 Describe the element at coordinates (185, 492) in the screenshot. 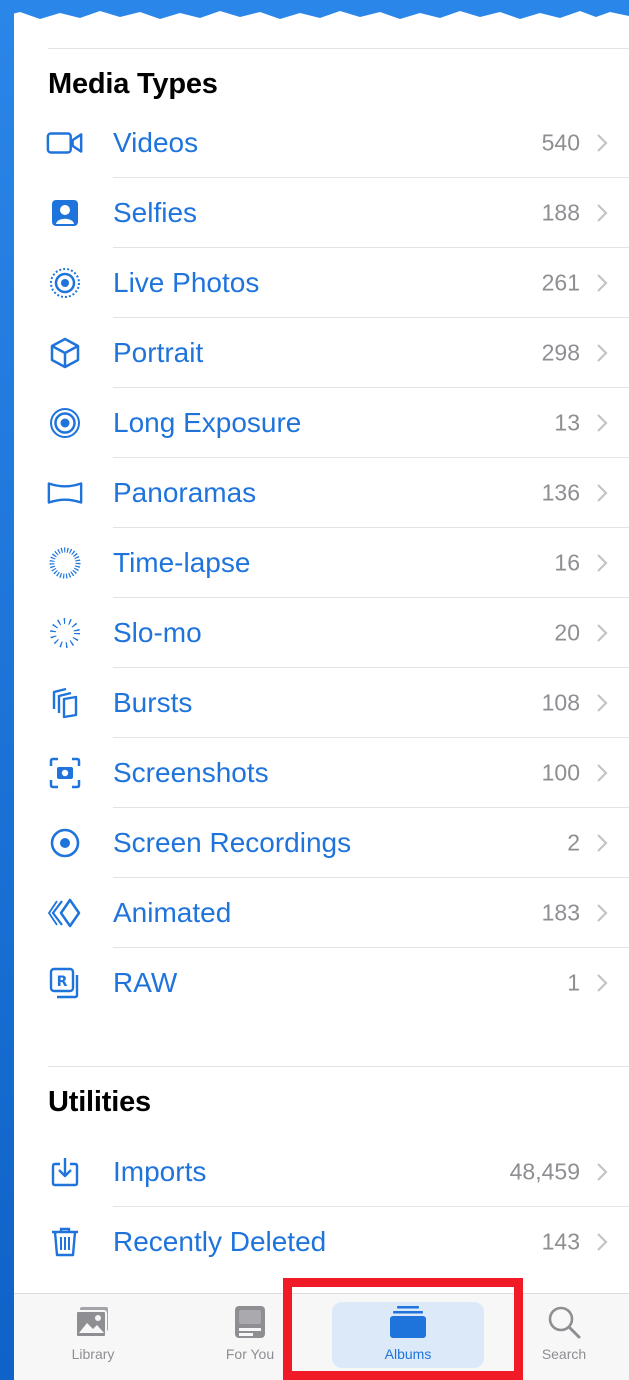

I see `item-label: Panoramas` at that location.